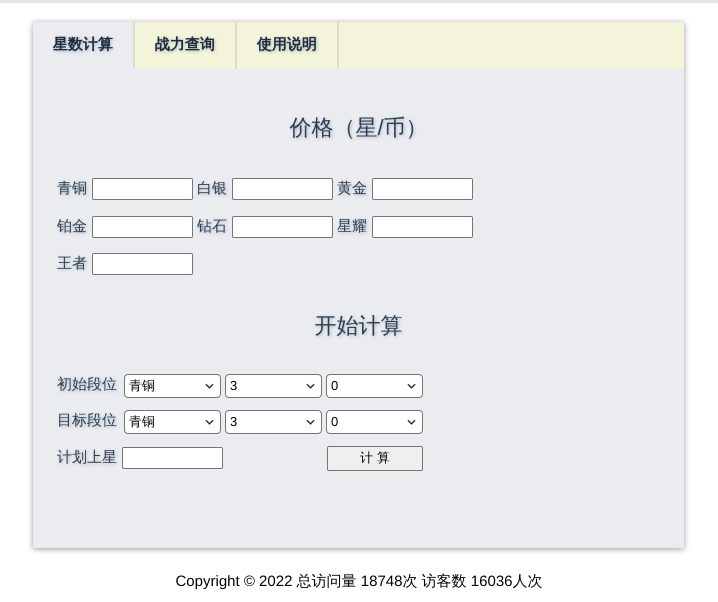  What do you see at coordinates (72, 226) in the screenshot?
I see `field-label: 铂金` at bounding box center [72, 226].